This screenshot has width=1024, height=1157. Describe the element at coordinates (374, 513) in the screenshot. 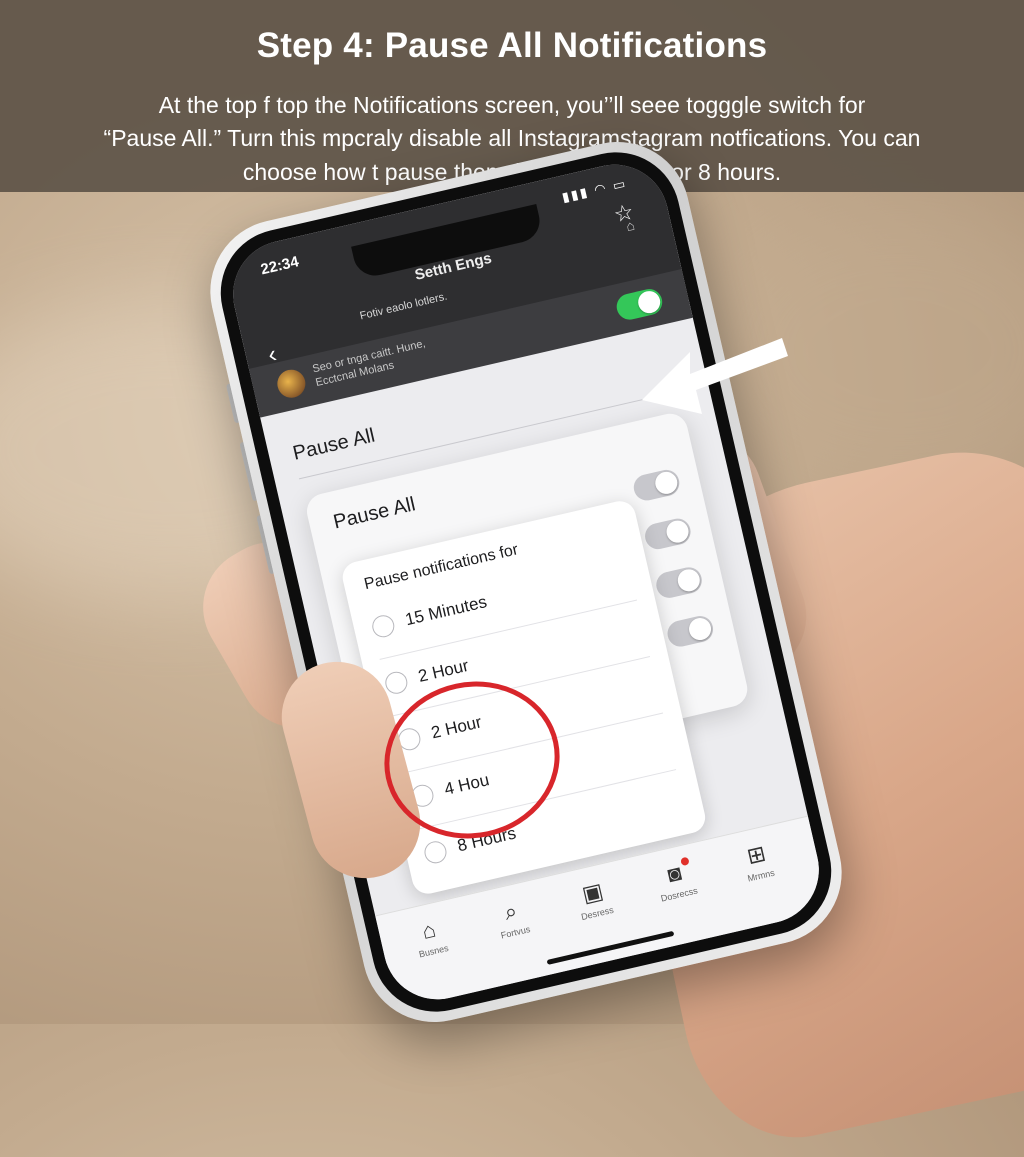

I see `card-title: Pause All` at that location.